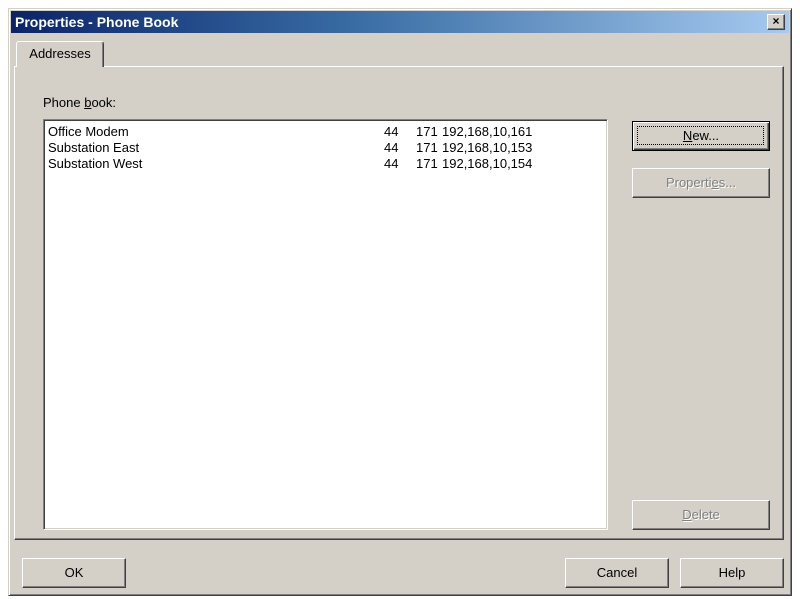 The width and height of the screenshot is (800, 599). What do you see at coordinates (325, 132) in the screenshot?
I see `list-item: Office Modem 44 171 192,168,10,161` at bounding box center [325, 132].